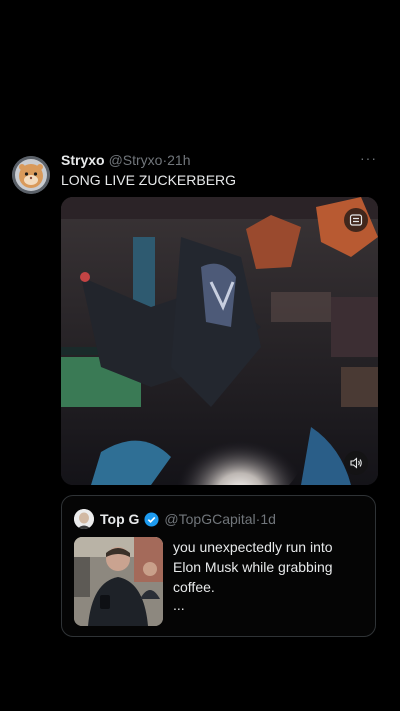 The image size is (400, 711). I want to click on quoted-tweet-thumbnail, so click(118, 581).